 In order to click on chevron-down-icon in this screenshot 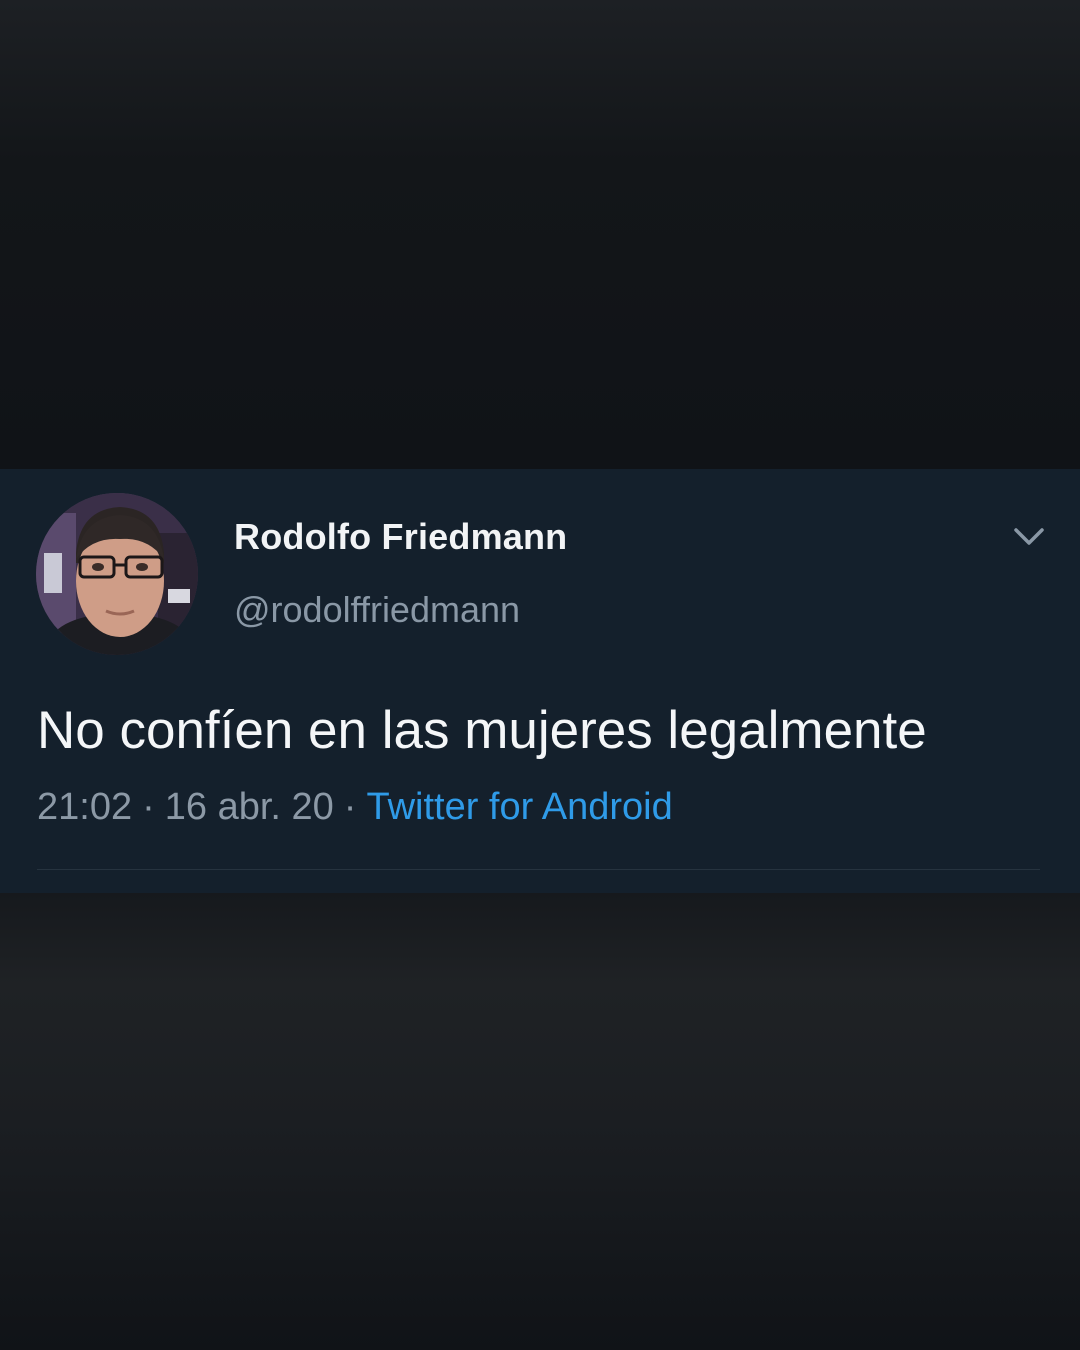, I will do `click(1029, 538)`.